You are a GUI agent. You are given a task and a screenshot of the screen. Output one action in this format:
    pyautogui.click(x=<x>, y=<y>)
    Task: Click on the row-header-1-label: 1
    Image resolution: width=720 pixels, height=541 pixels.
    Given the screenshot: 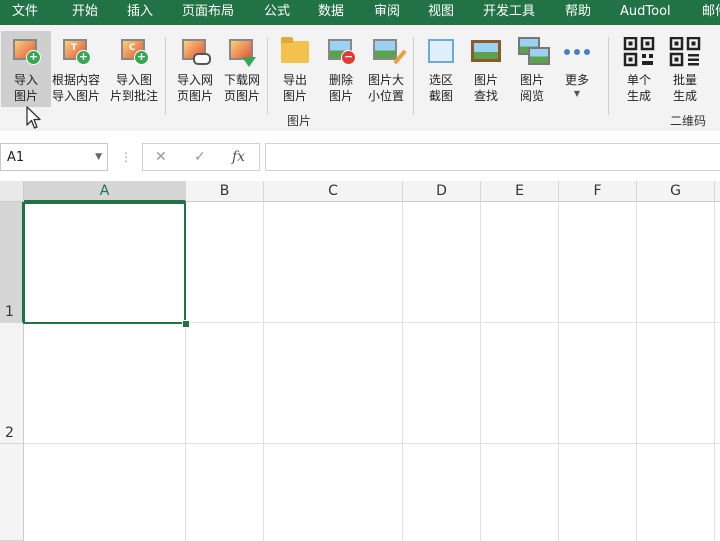 What is the action you would take?
    pyautogui.click(x=9, y=312)
    